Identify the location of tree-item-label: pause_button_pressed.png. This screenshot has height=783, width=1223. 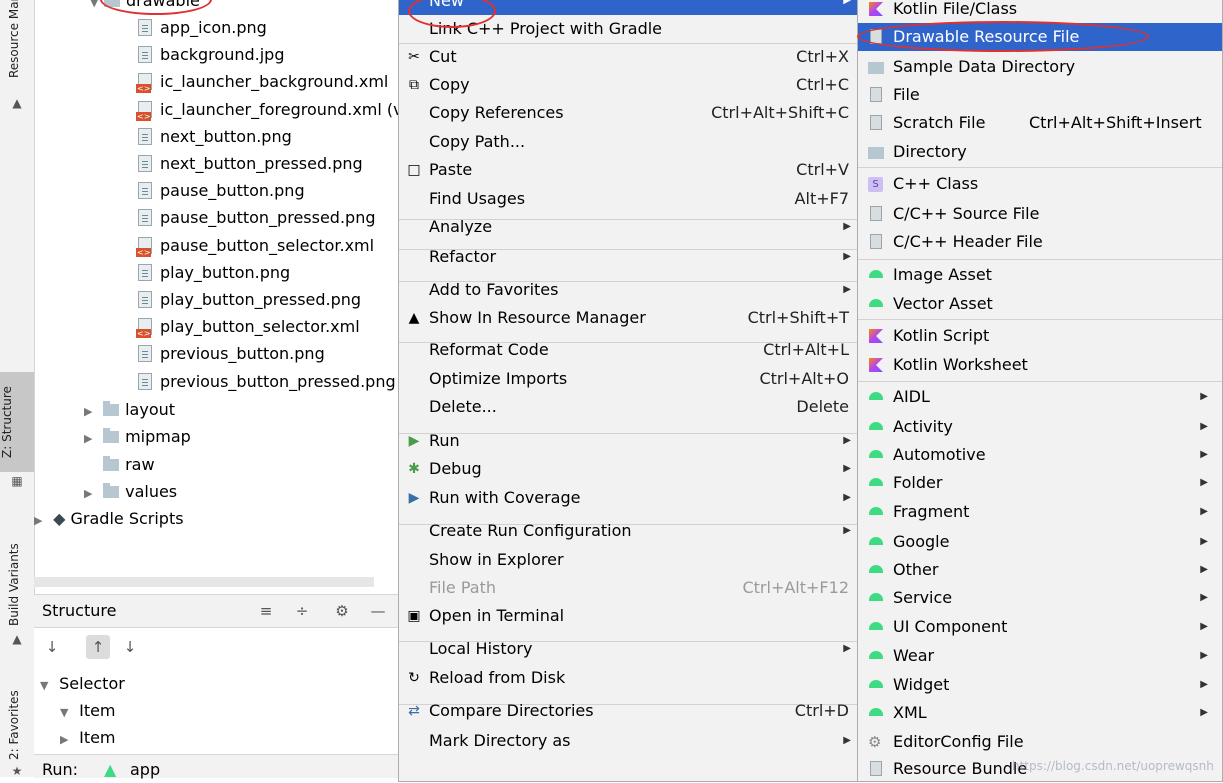
(268, 218).